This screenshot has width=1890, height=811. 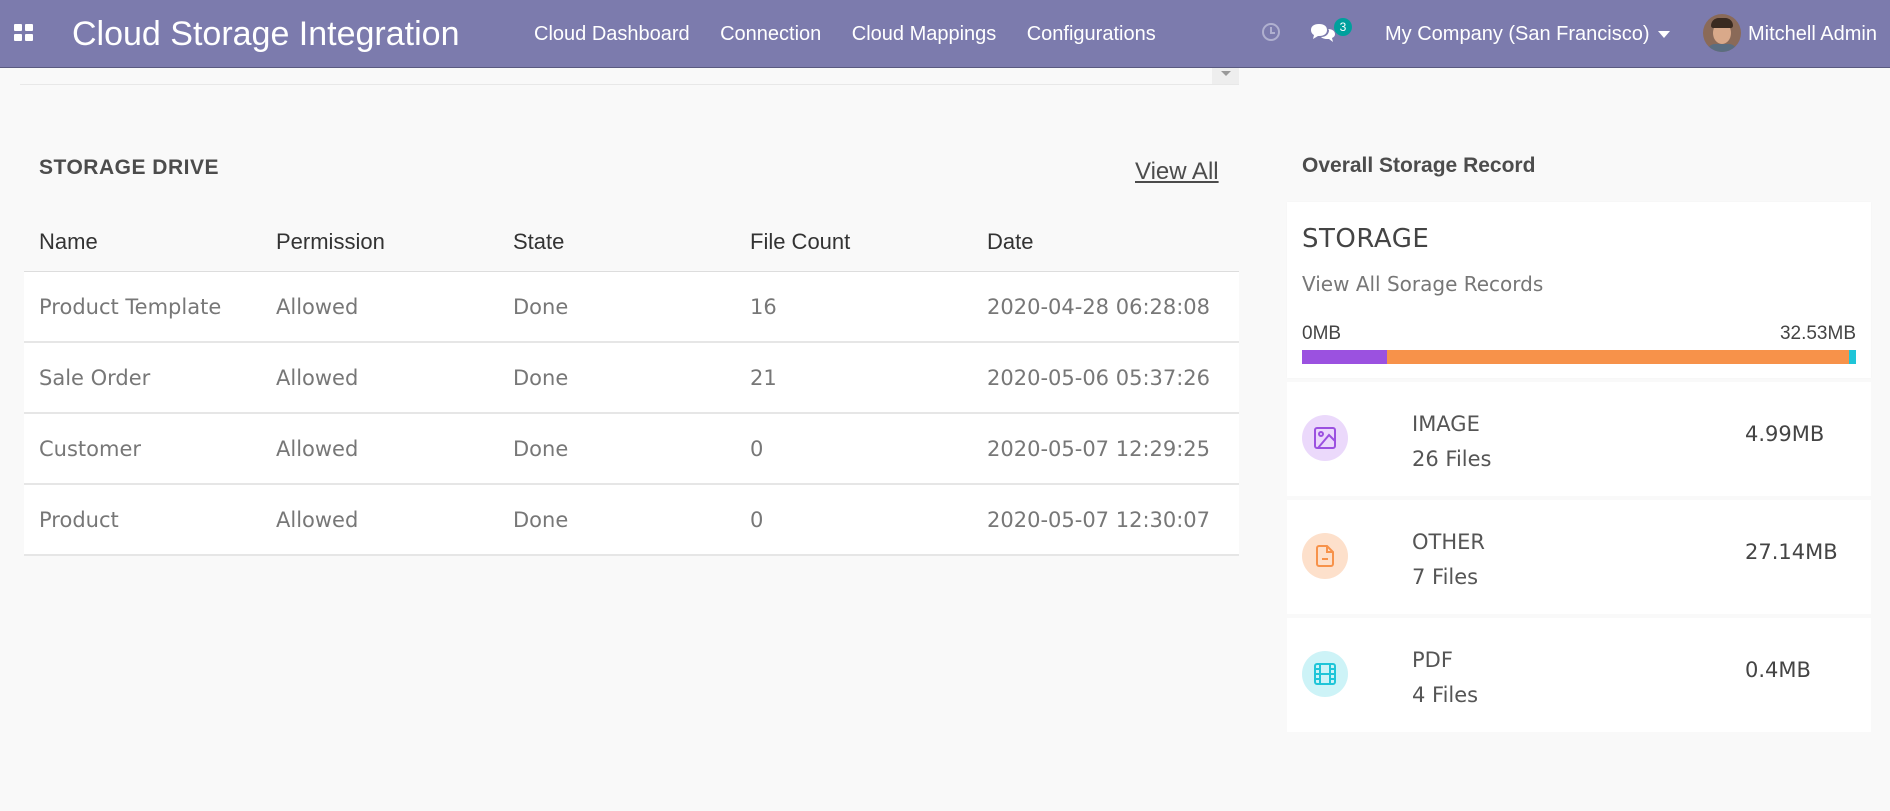 What do you see at coordinates (1325, 556) in the screenshot?
I see `document-icon` at bounding box center [1325, 556].